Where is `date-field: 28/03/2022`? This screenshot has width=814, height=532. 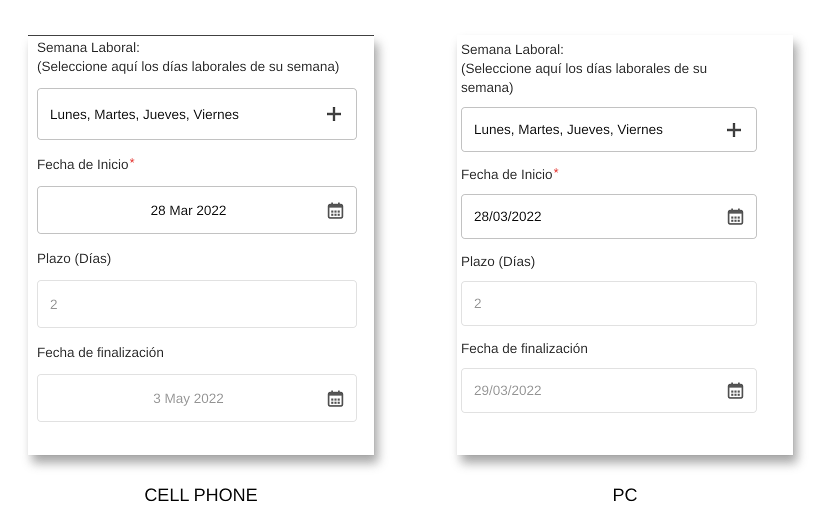
date-field: 28/03/2022 is located at coordinates (609, 216).